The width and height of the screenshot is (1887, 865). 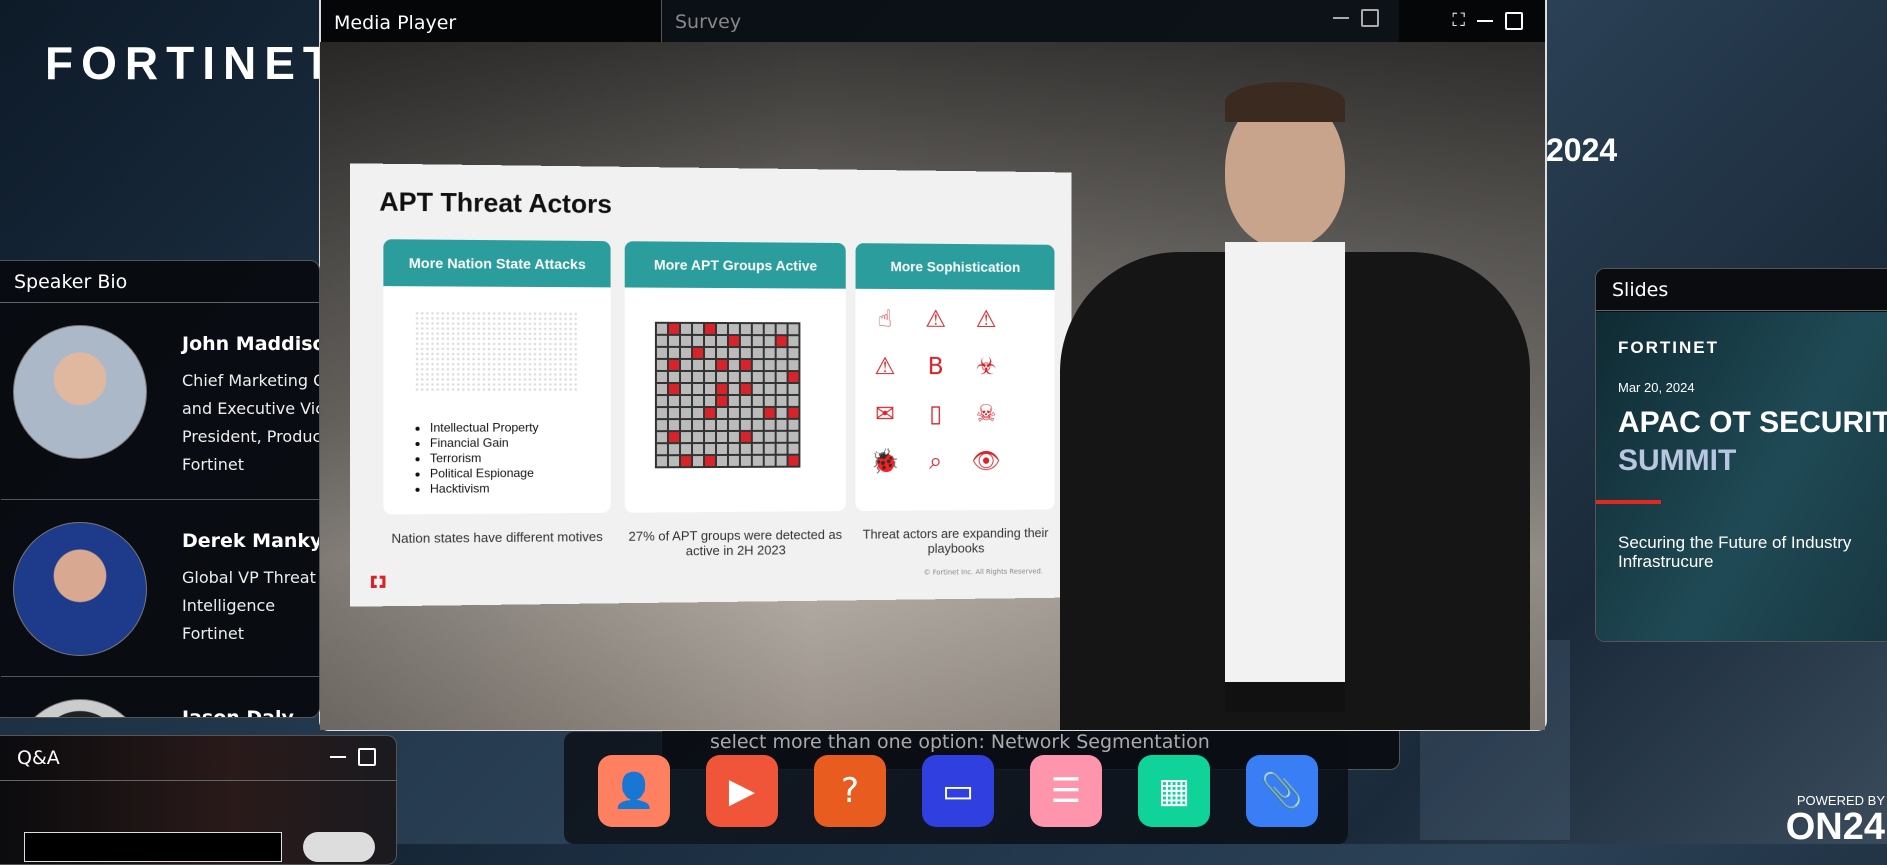 What do you see at coordinates (153, 847) in the screenshot?
I see `question-input` at bounding box center [153, 847].